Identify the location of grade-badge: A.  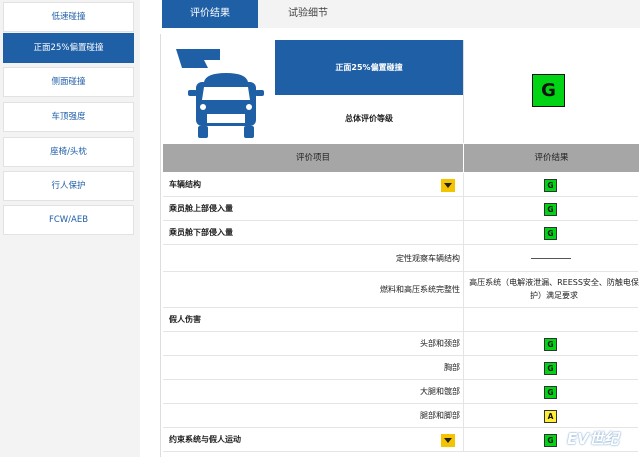
(550, 416).